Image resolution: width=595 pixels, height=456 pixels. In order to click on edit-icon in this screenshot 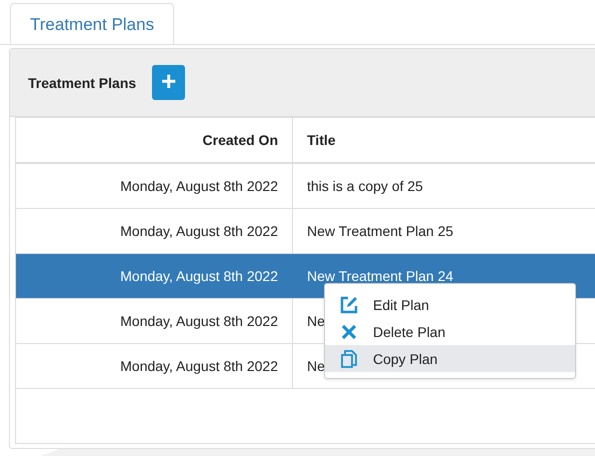, I will do `click(349, 304)`.